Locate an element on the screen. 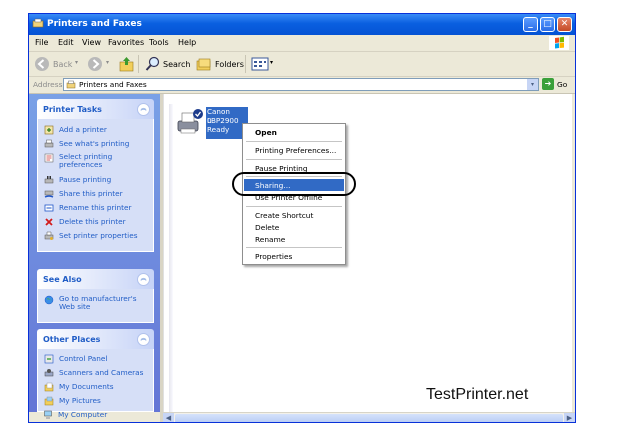 The image size is (620, 436). close-button: ✕ is located at coordinates (564, 24).